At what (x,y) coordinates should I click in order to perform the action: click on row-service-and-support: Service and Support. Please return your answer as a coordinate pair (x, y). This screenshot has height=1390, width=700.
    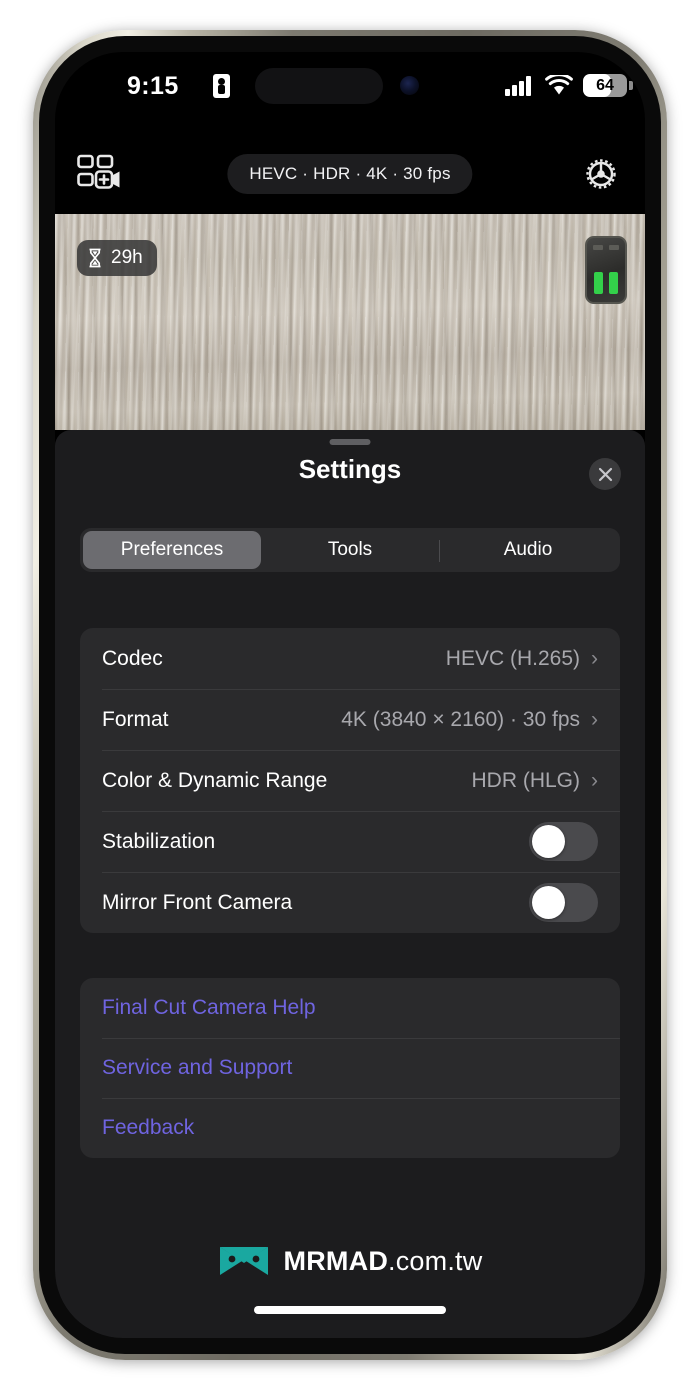
    Looking at the image, I should click on (350, 1068).